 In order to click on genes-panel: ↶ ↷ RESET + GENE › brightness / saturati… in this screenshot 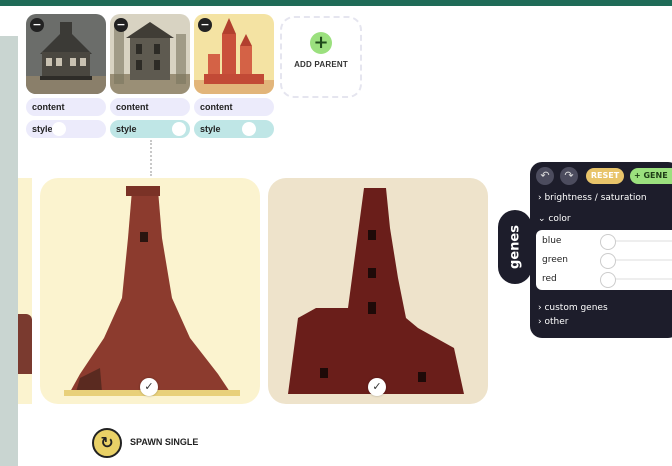, I will do `click(601, 250)`.